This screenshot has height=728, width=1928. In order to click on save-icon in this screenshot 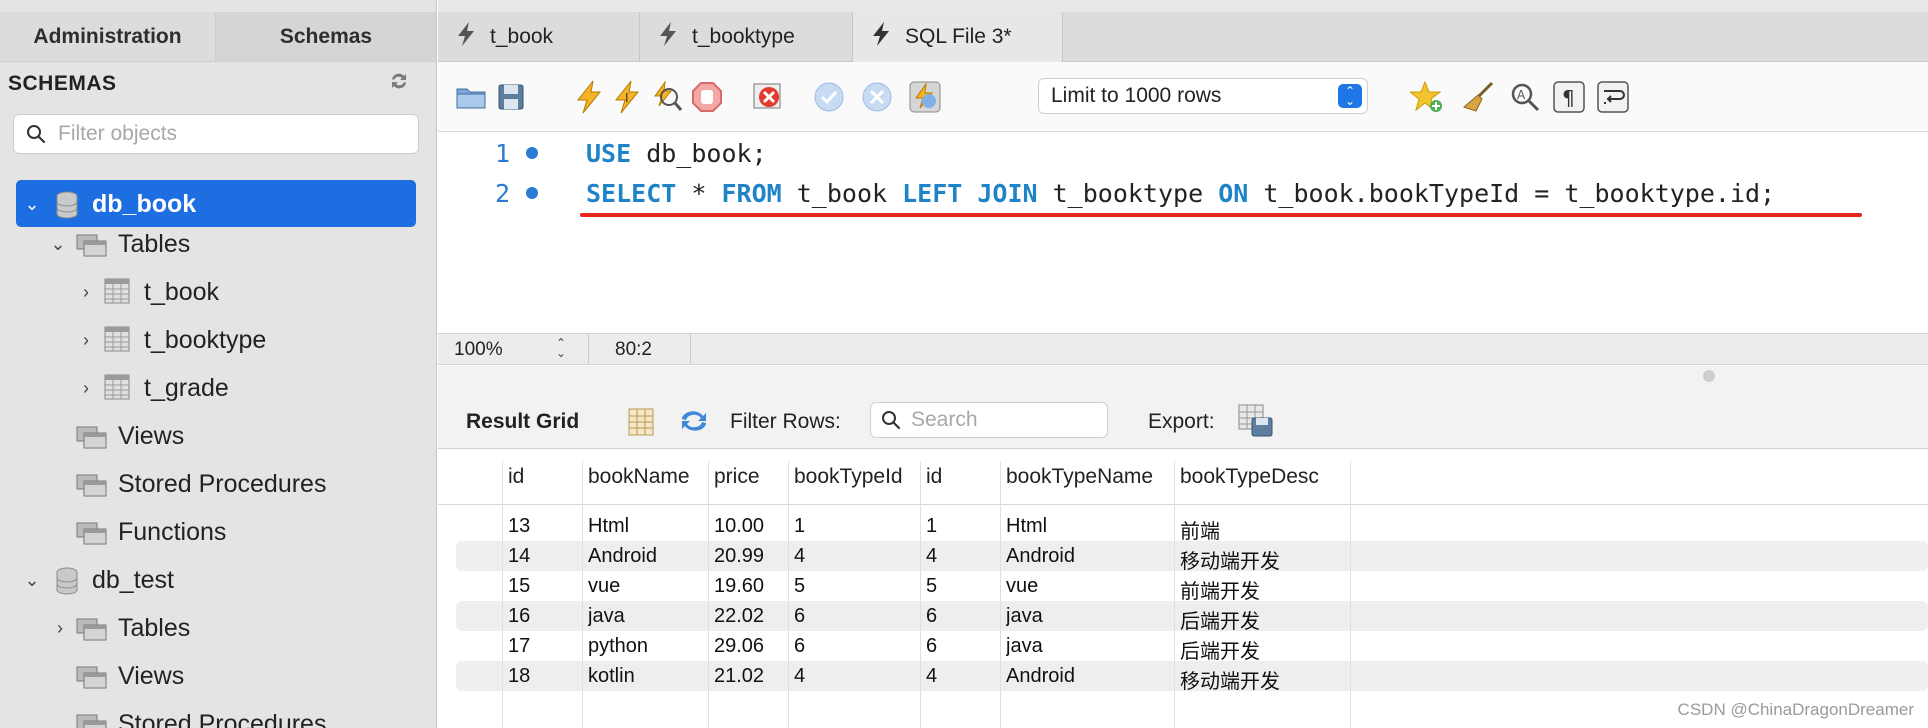, I will do `click(511, 97)`.